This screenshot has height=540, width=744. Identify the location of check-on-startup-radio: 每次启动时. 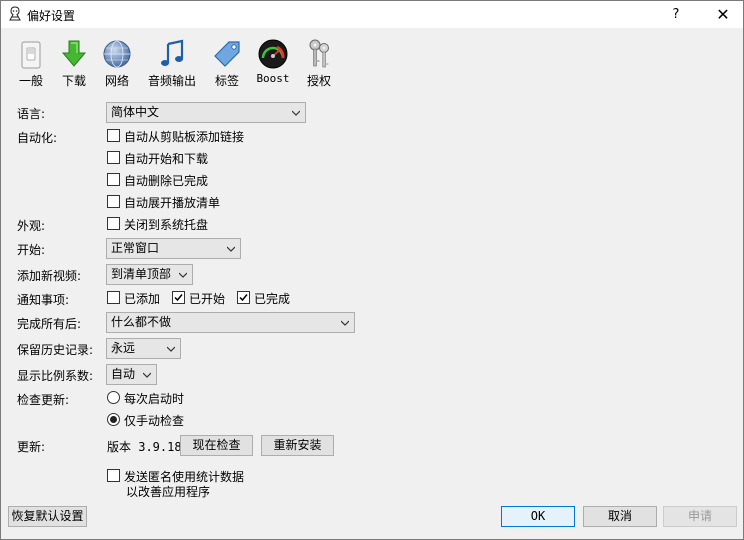
(145, 398).